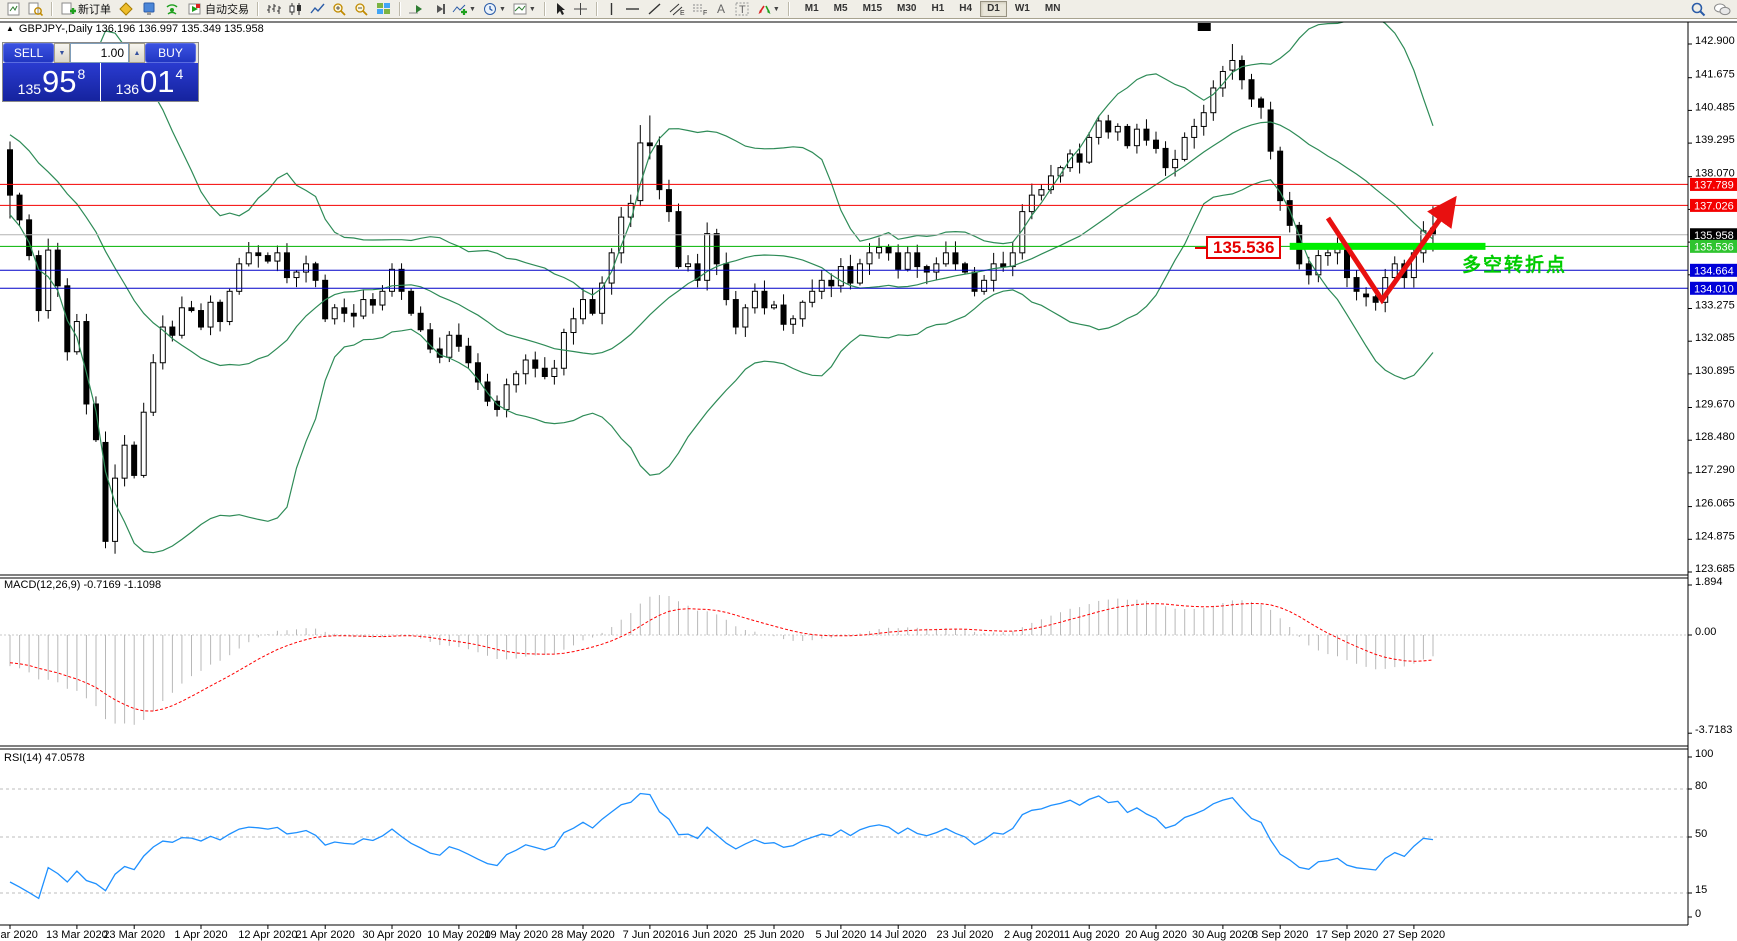 This screenshot has height=941, width=1737. I want to click on svg-text: 27 Sep 2020, so click(1414, 935).